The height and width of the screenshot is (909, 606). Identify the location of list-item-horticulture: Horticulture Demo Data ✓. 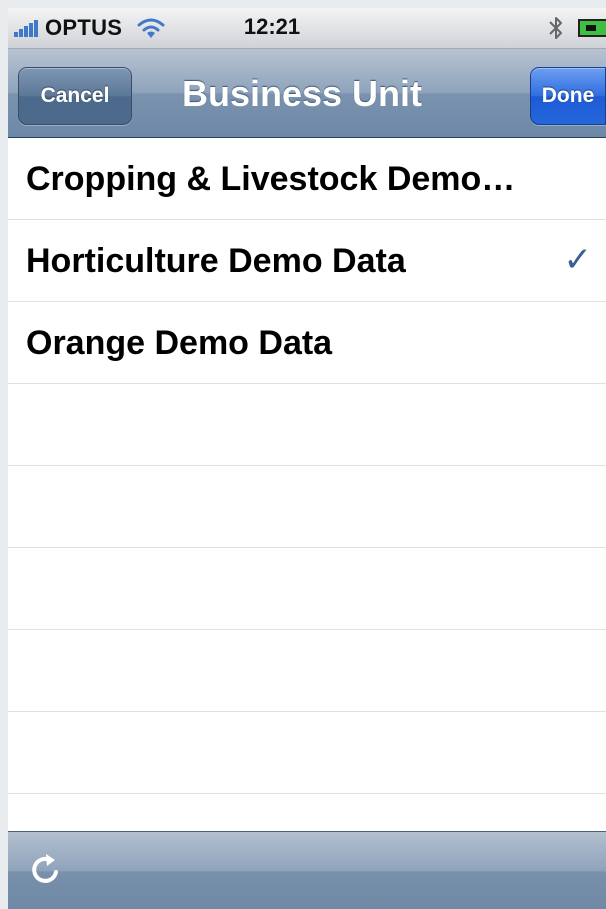
(307, 261).